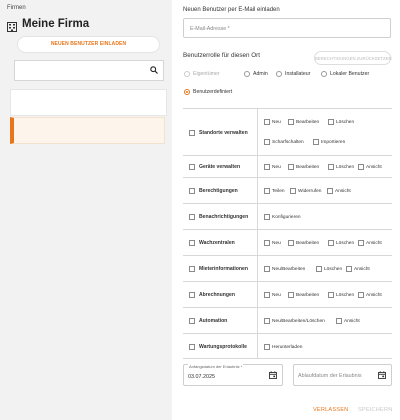 The height and width of the screenshot is (420, 400). I want to click on permission-option: Importieren, so click(329, 142).